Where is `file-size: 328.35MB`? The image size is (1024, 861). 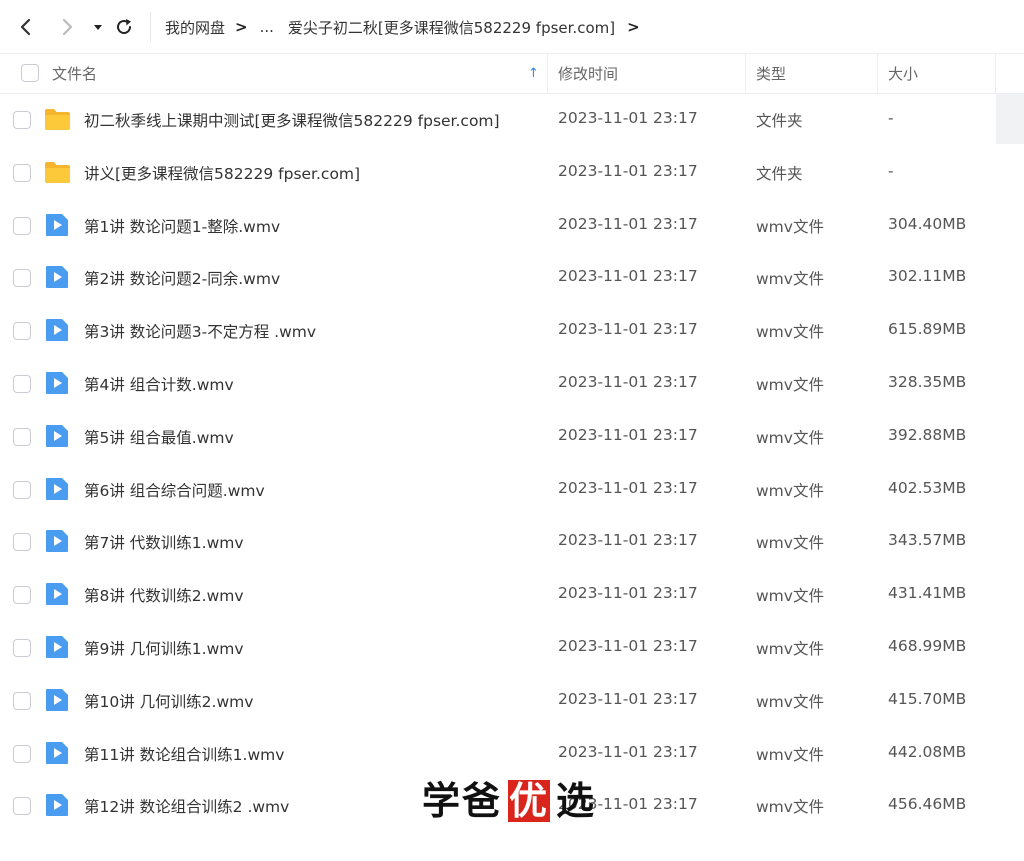
file-size: 328.35MB is located at coordinates (927, 381).